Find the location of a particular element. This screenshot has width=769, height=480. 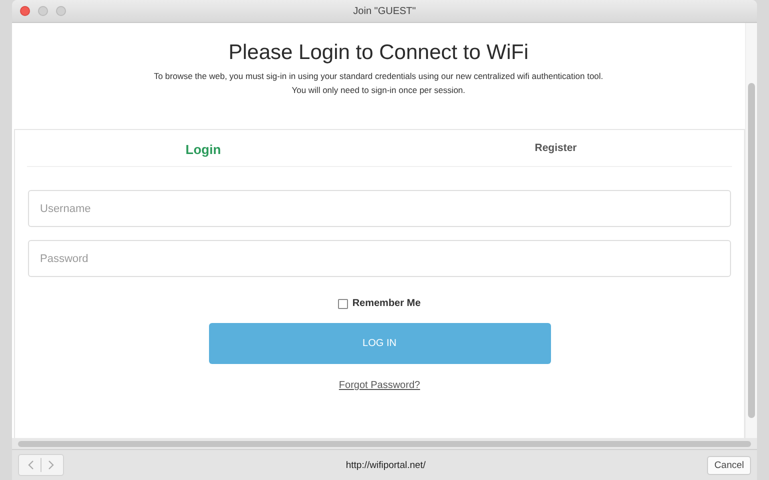

input-field: Username is located at coordinates (379, 208).